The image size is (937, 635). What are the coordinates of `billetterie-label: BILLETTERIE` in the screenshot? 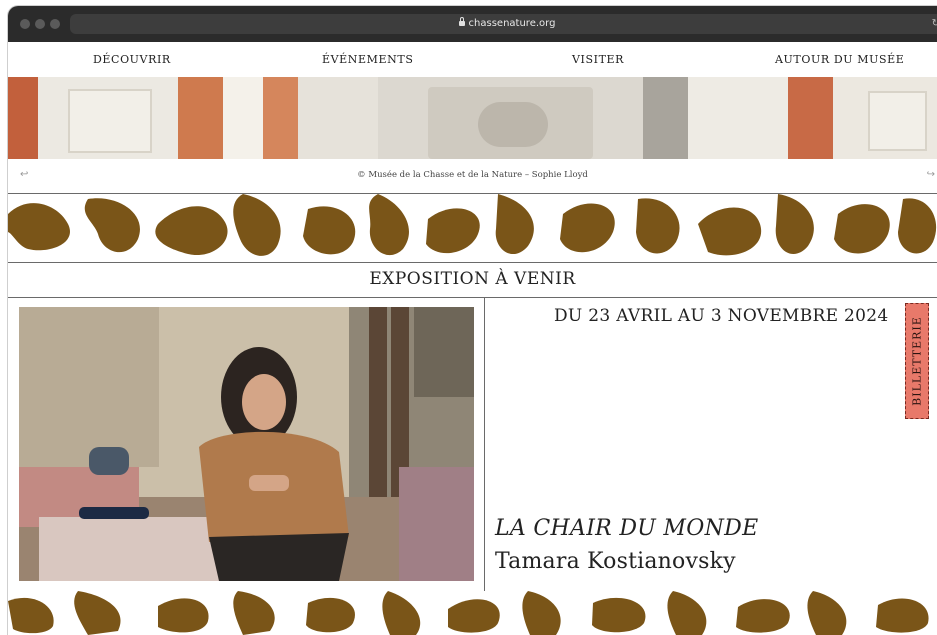 It's located at (917, 361).